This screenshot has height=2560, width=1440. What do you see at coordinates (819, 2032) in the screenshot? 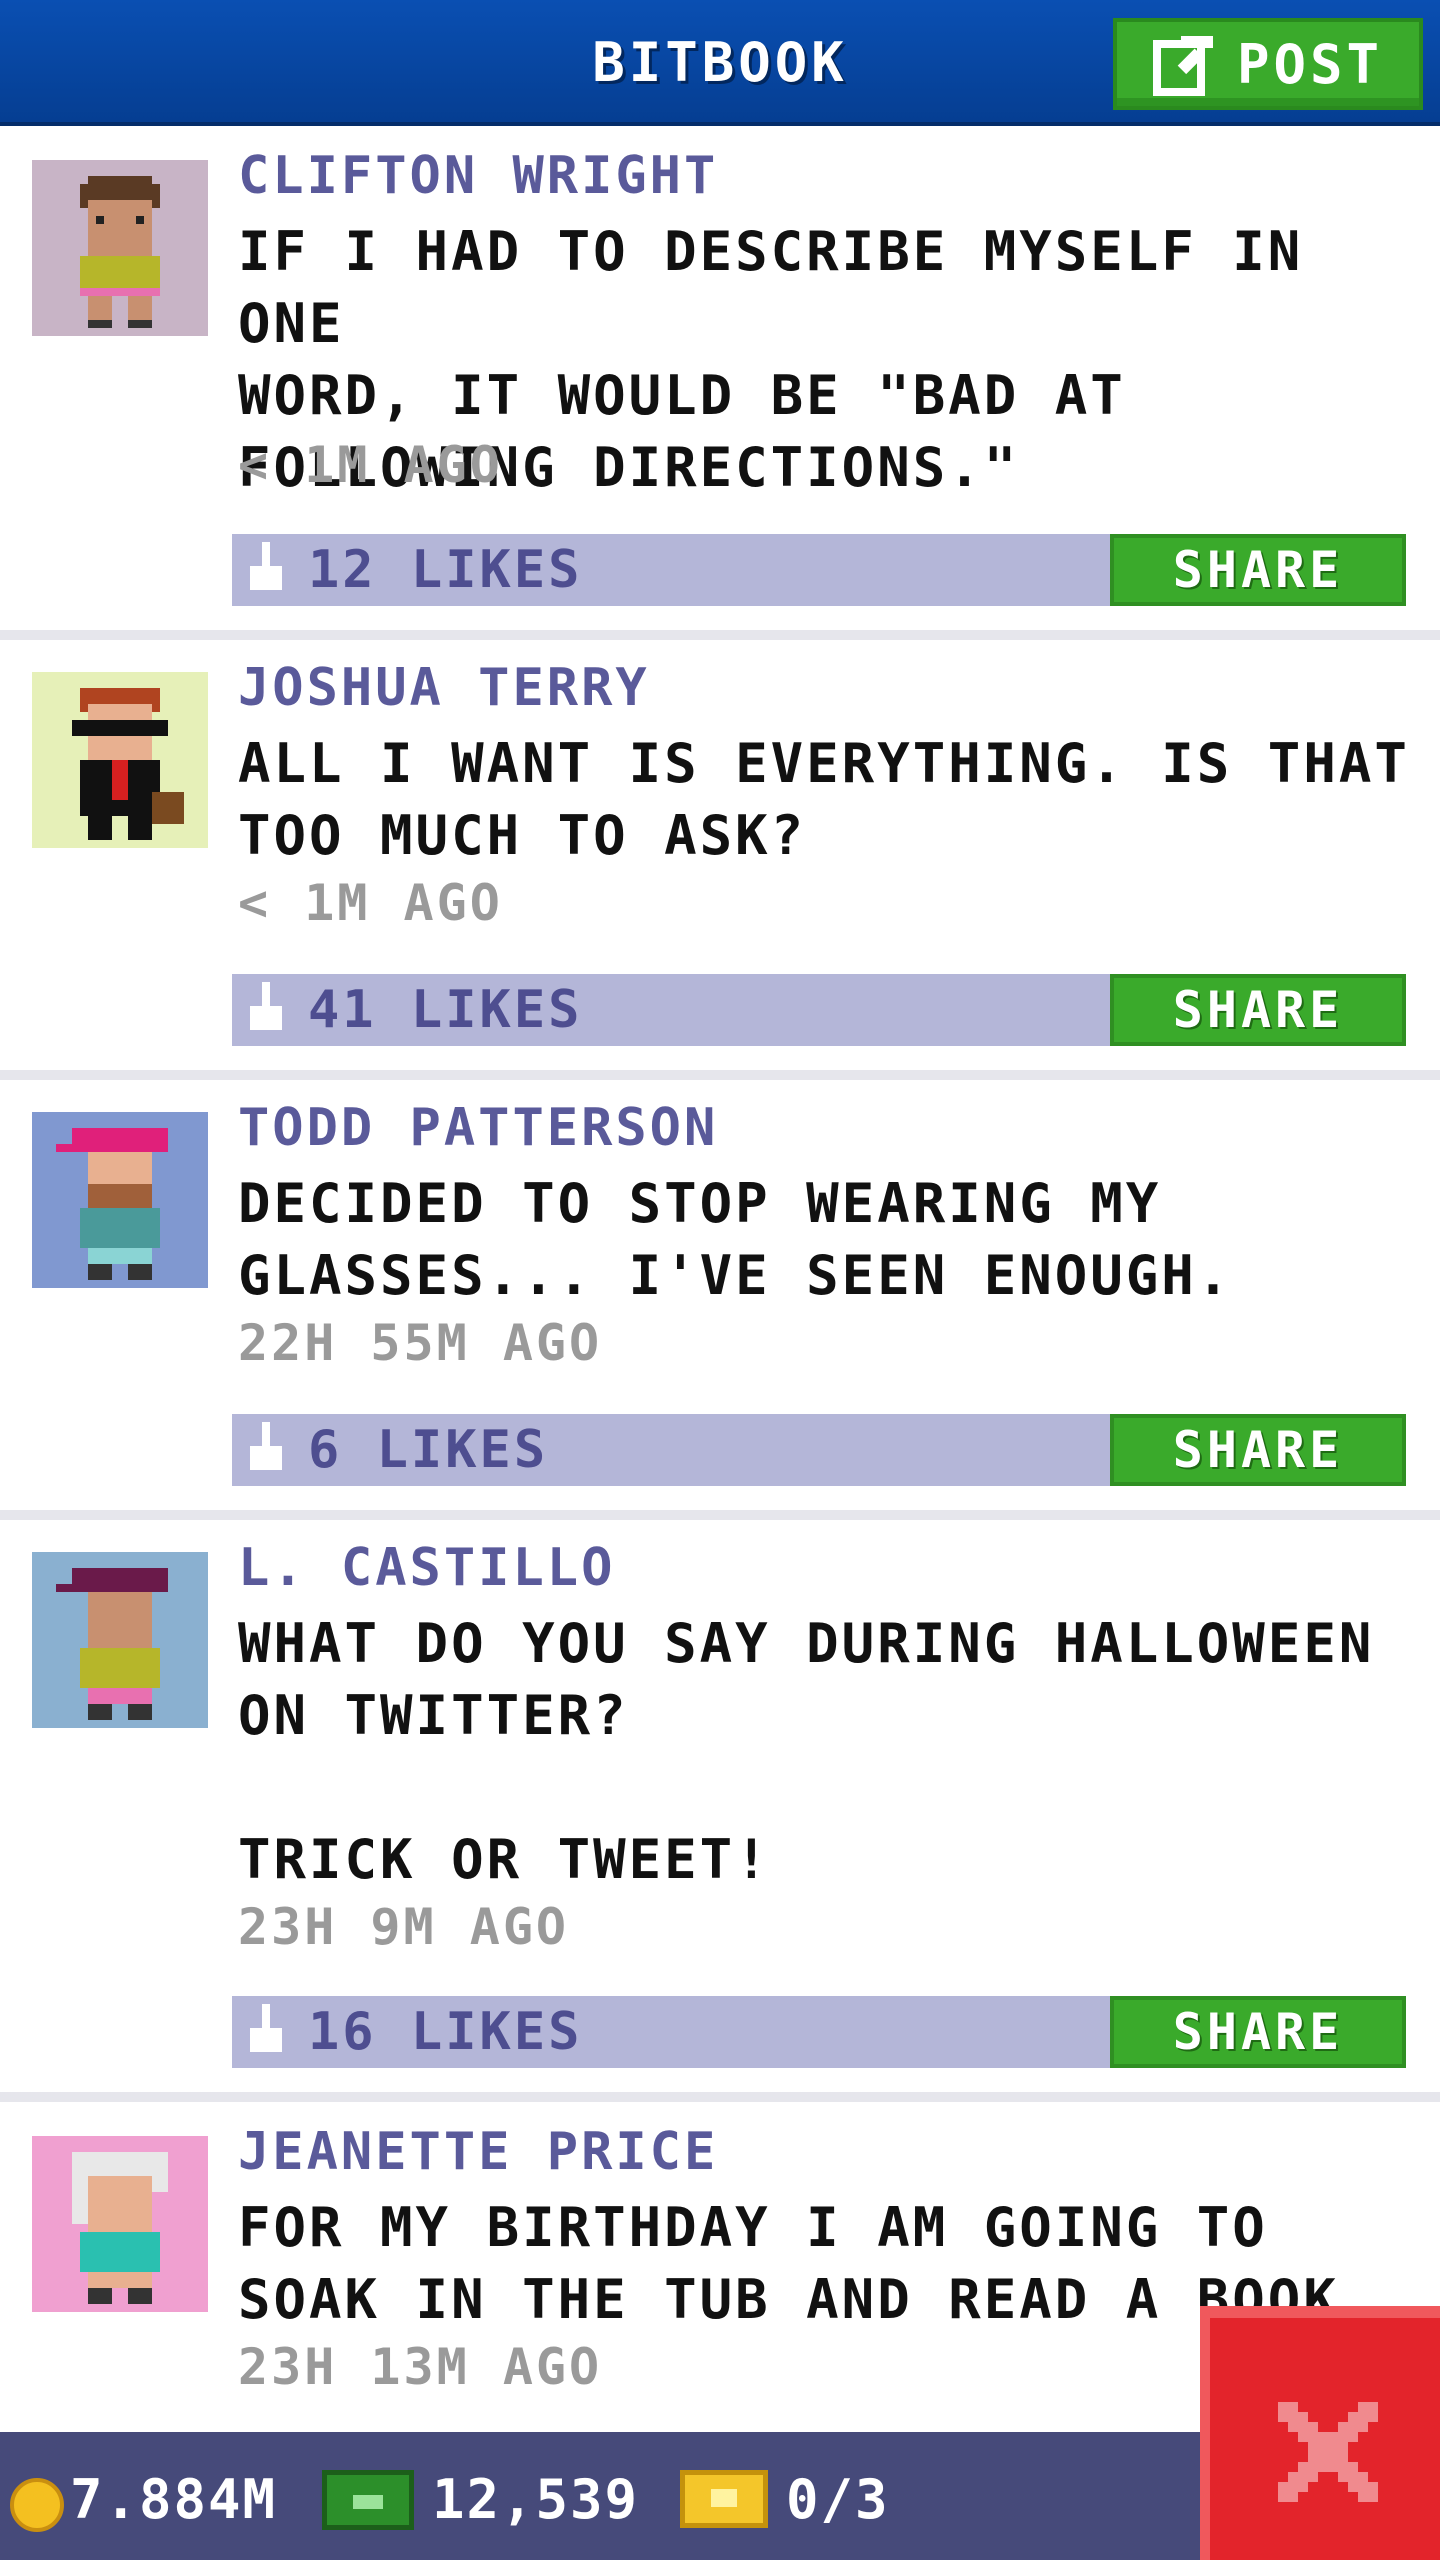
I see `likes-bar: 16 LIKES SHARE` at bounding box center [819, 2032].